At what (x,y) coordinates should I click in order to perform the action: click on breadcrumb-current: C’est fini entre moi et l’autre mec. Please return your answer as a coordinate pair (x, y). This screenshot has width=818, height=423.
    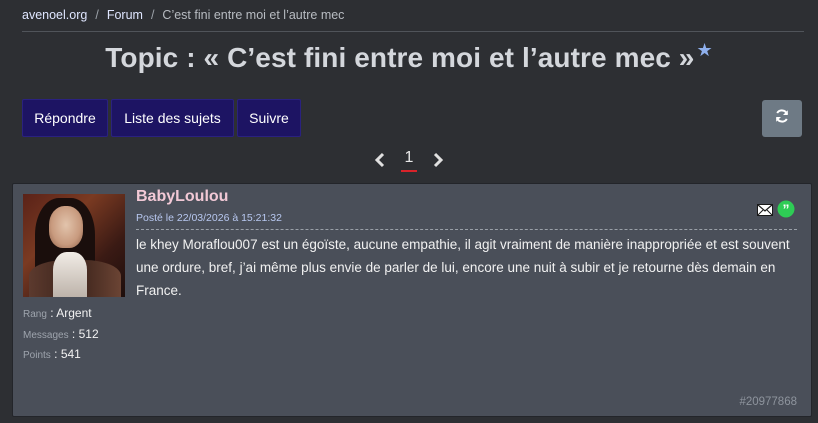
    Looking at the image, I should click on (253, 15).